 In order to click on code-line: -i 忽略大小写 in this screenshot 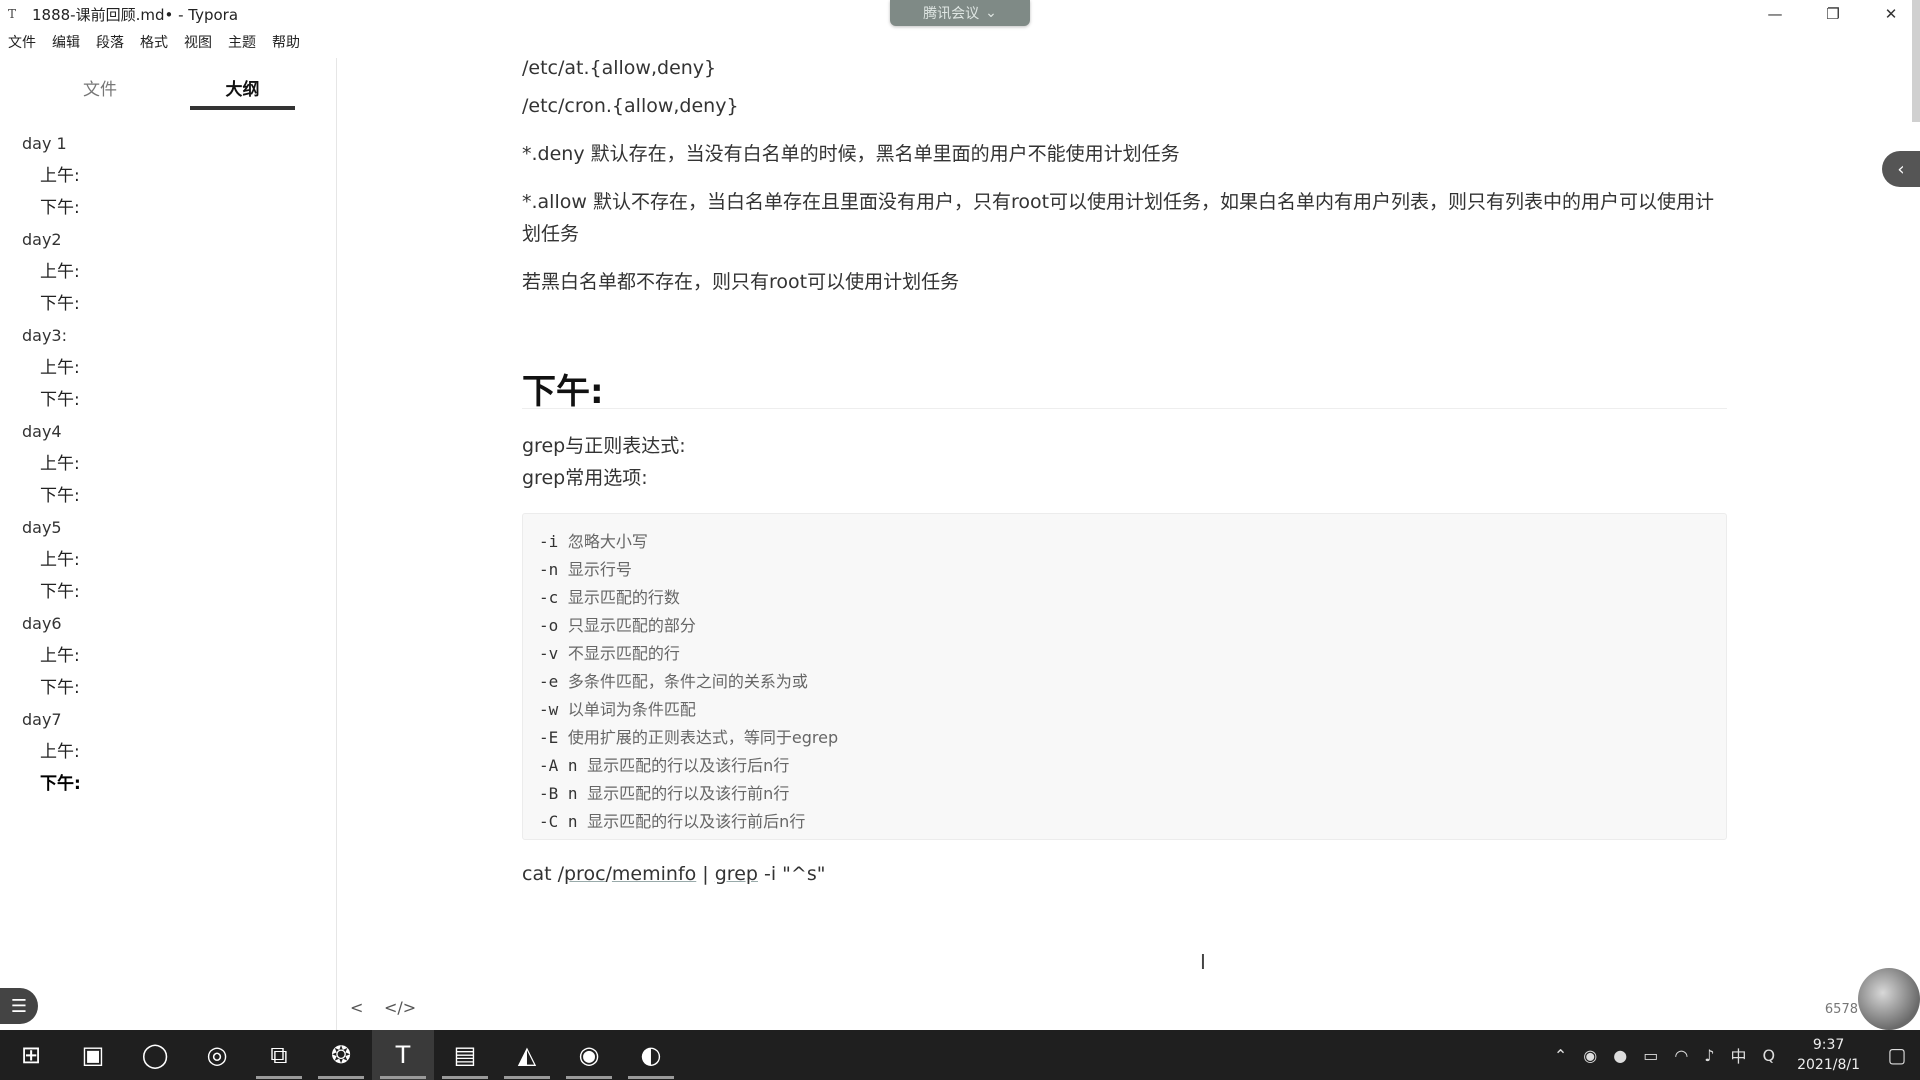, I will do `click(1124, 542)`.